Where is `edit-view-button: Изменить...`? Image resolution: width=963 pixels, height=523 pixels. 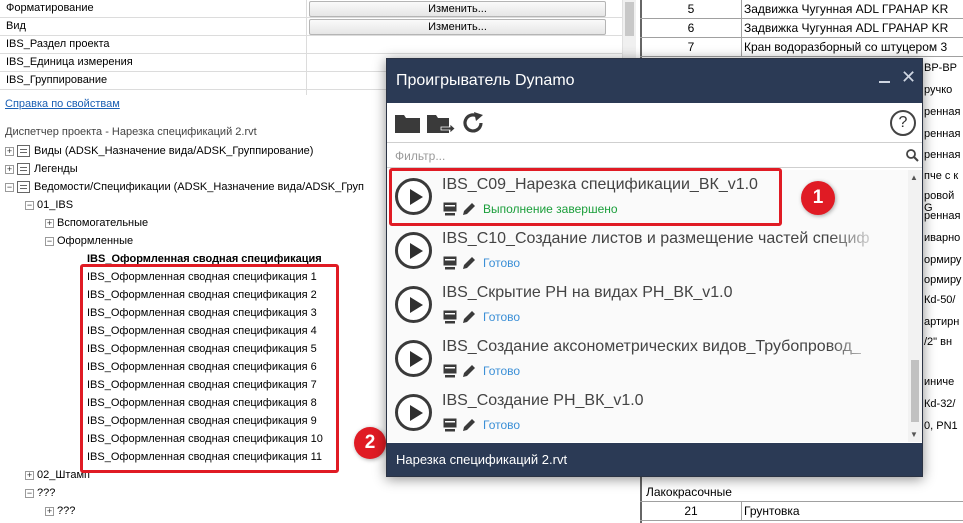 edit-view-button: Изменить... is located at coordinates (457, 27).